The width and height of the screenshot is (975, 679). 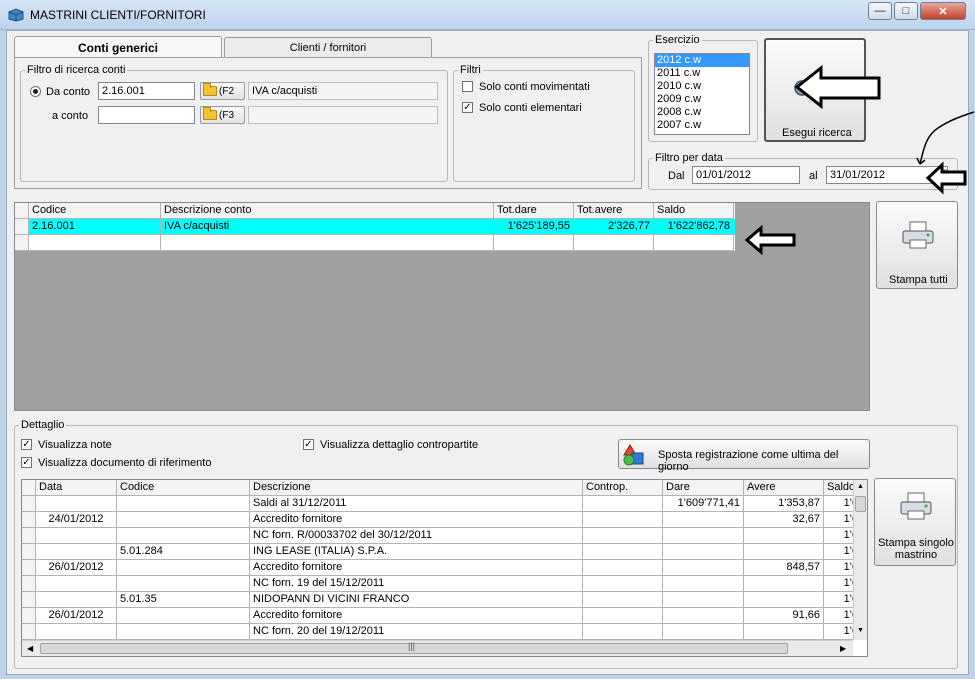 I want to click on esercizio-item: 2007 c.w, so click(x=702, y=125).